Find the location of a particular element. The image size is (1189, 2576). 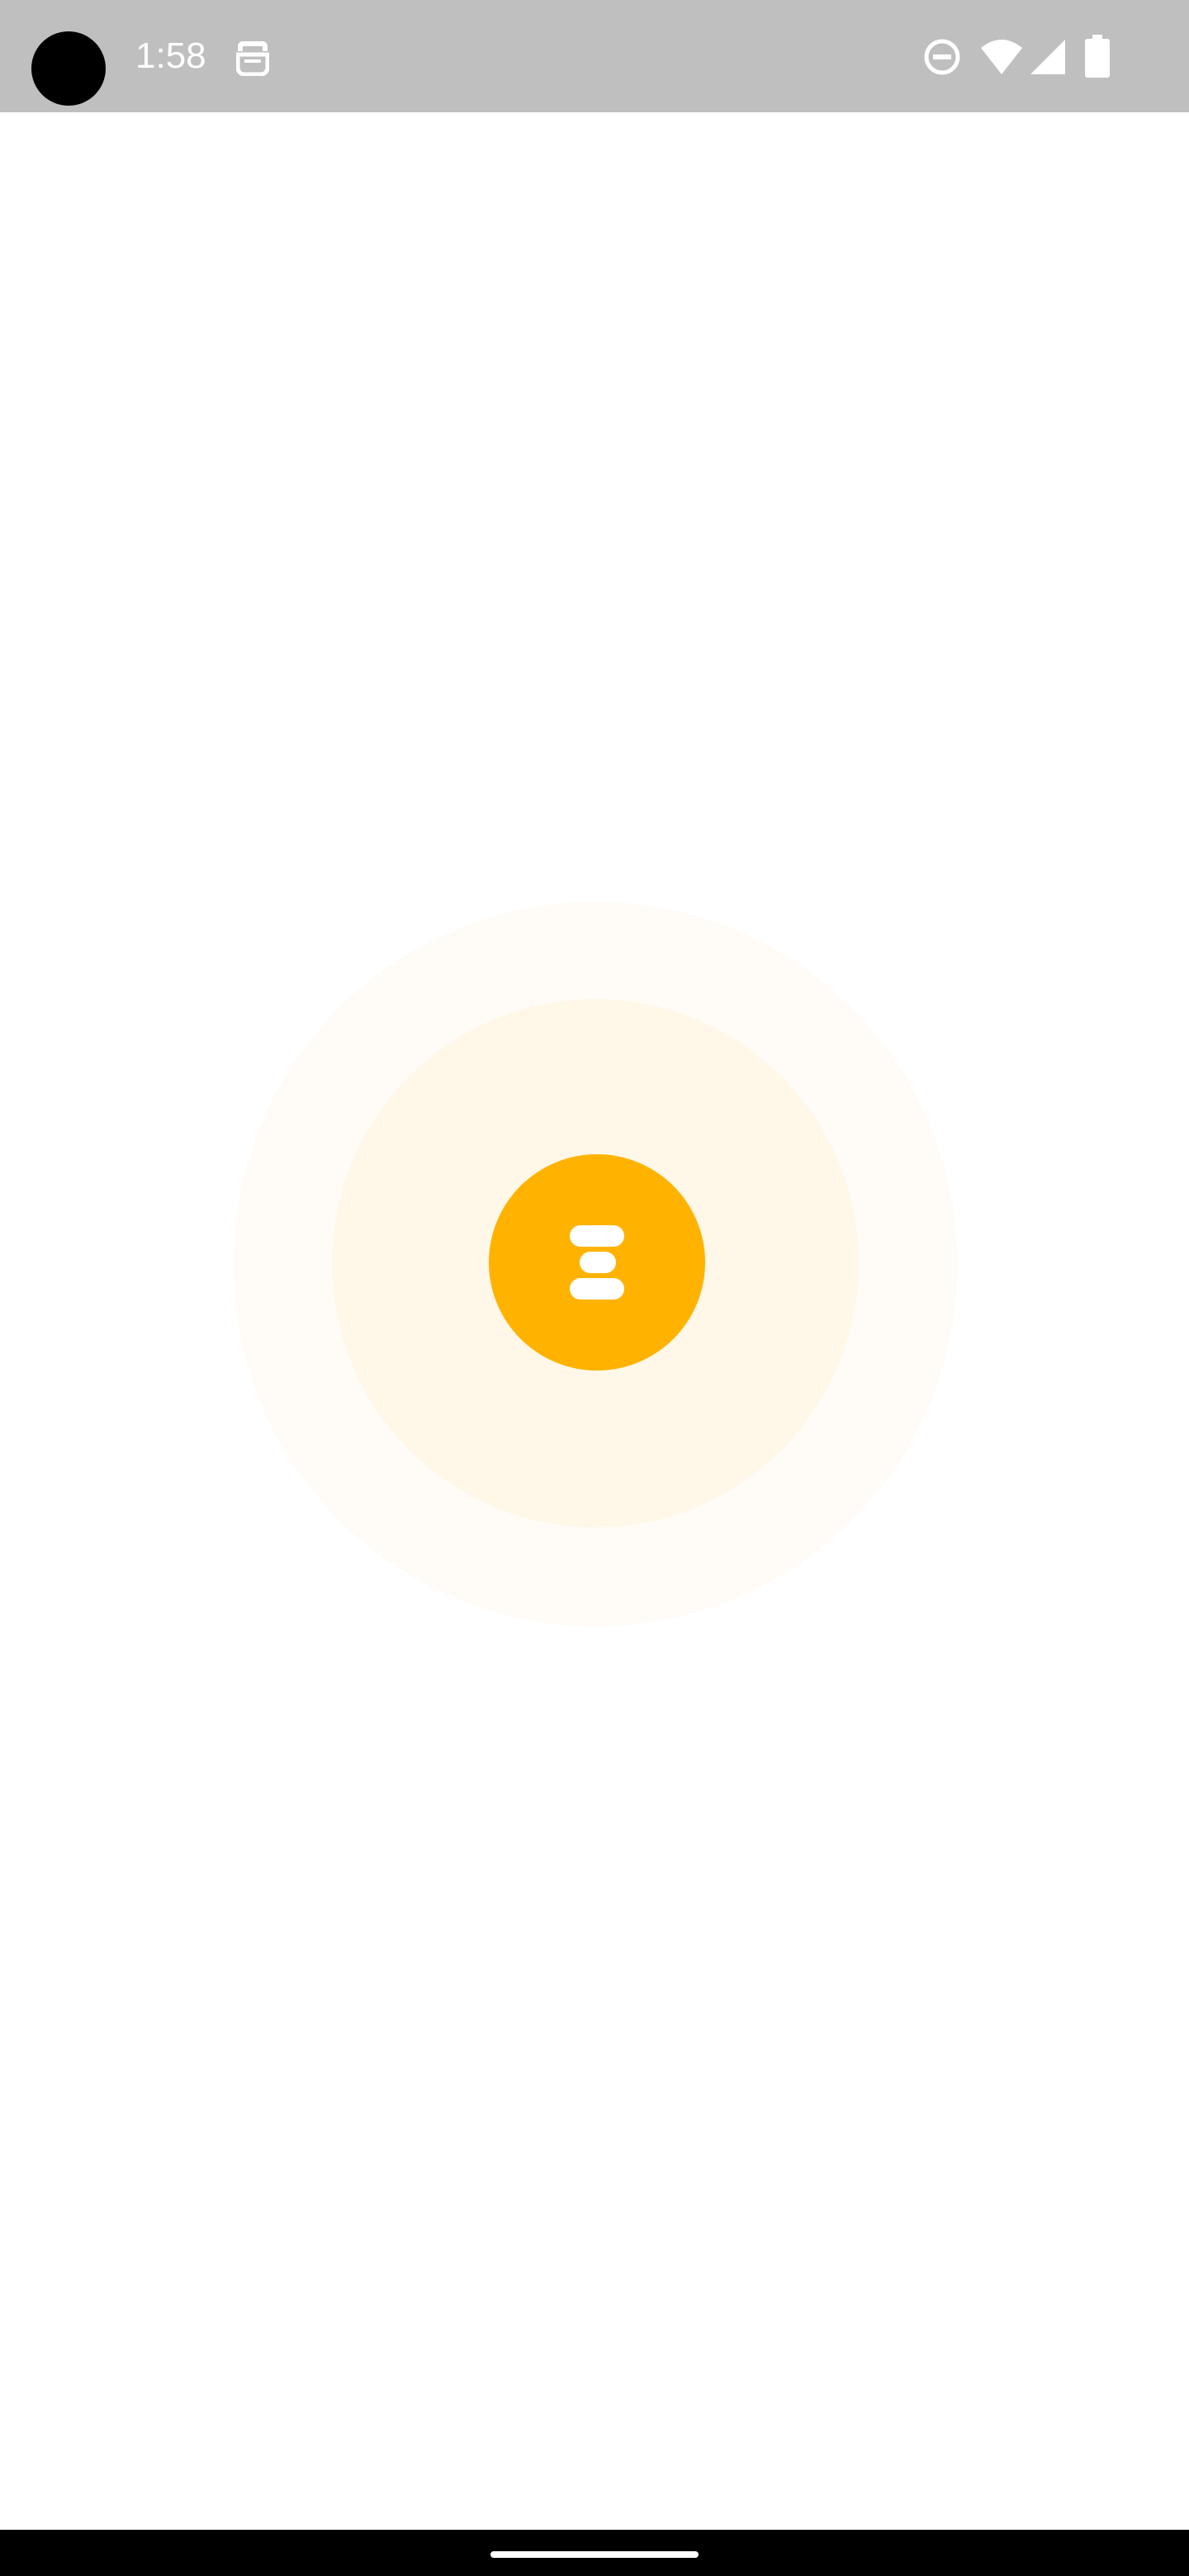

status-time: 1:58 is located at coordinates (170, 56).